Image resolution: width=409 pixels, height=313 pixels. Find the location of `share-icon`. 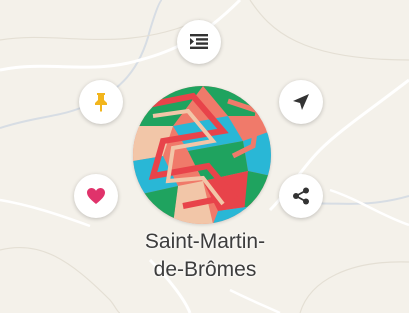

share-icon is located at coordinates (301, 196).